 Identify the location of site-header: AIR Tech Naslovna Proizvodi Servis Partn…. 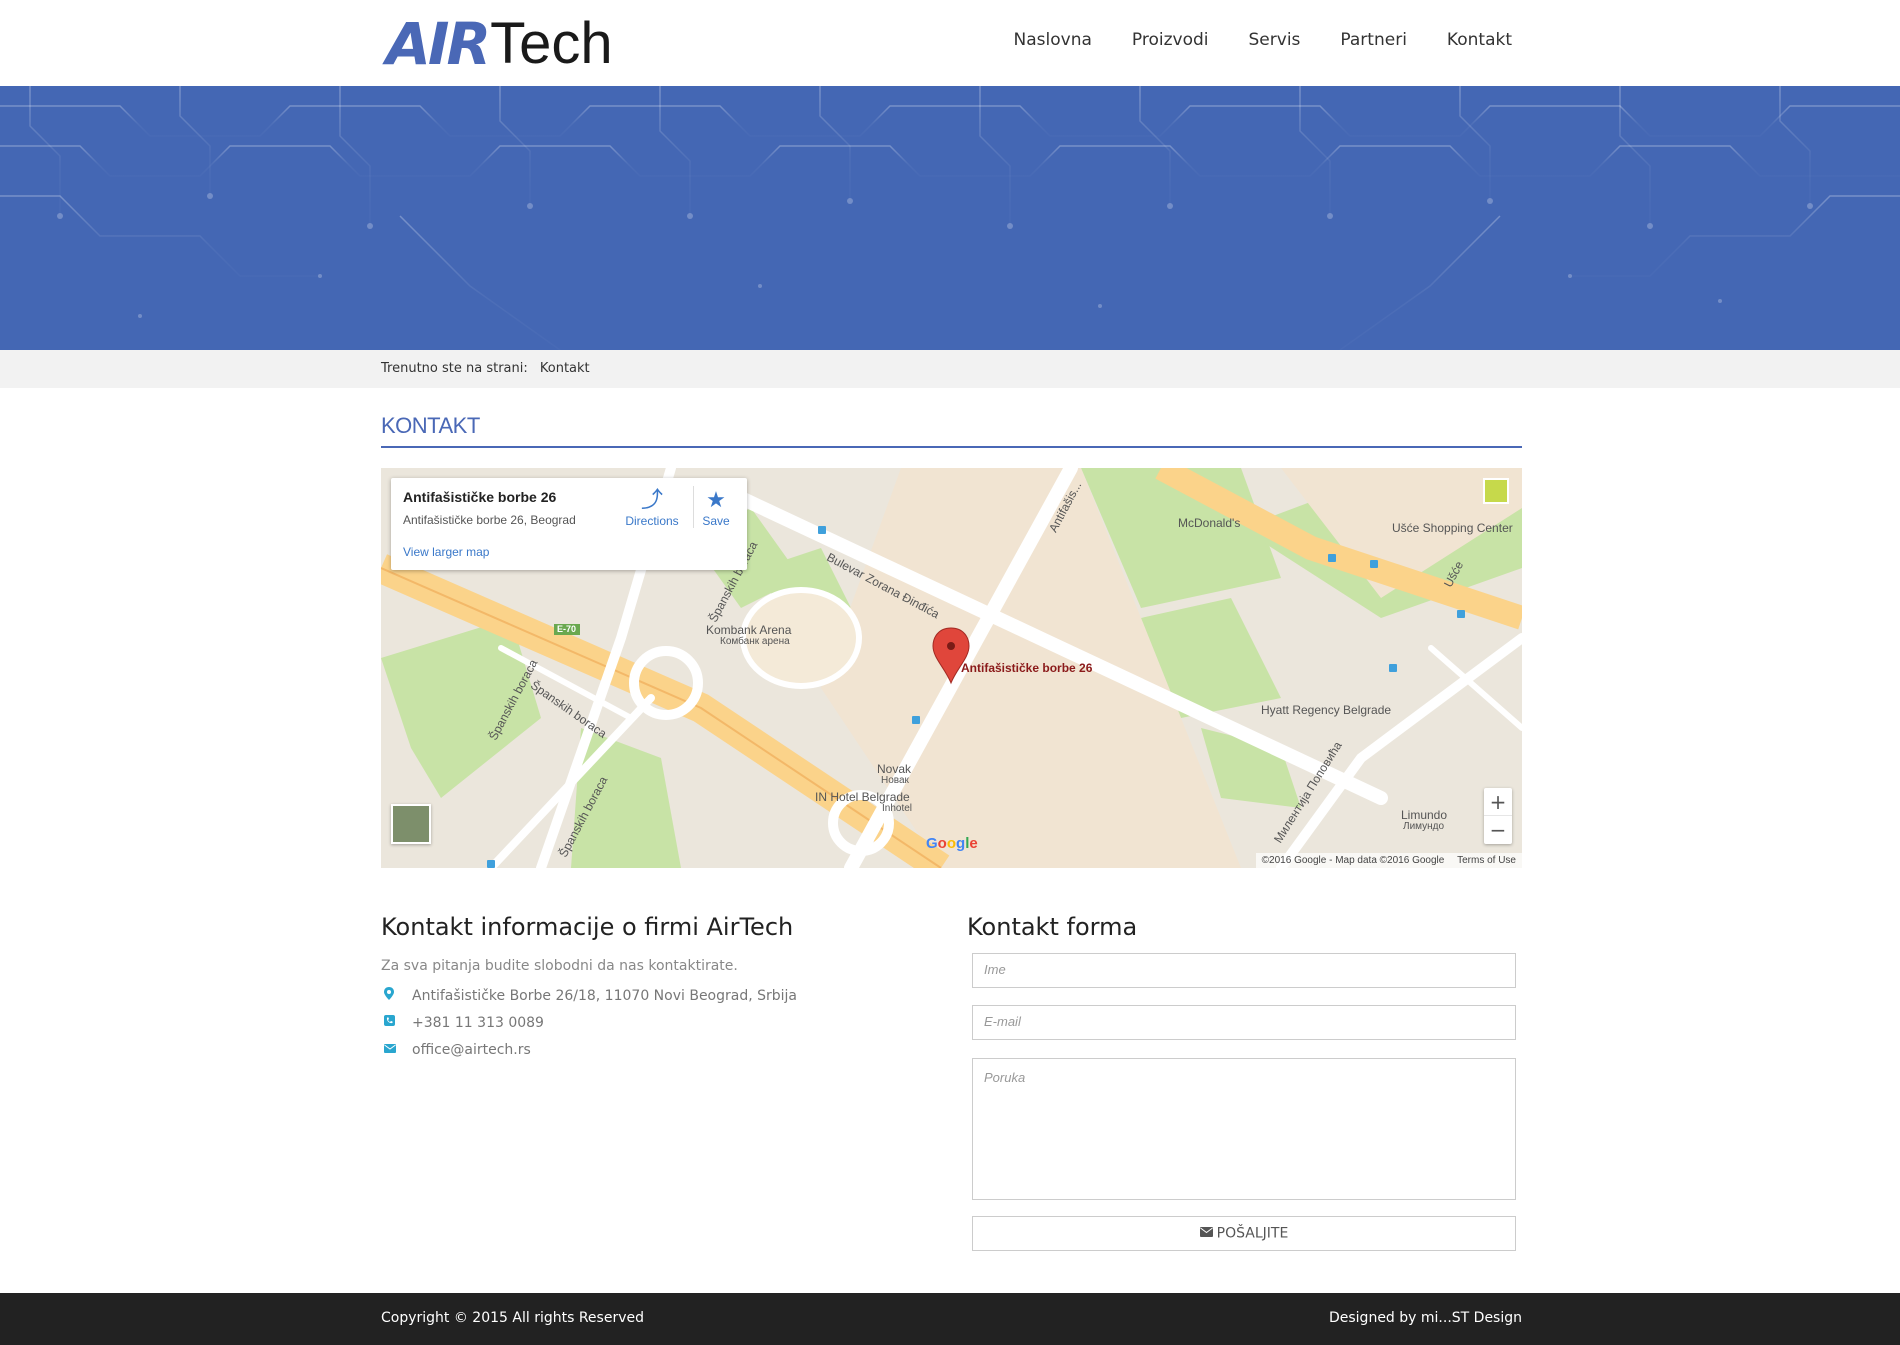
(950, 43).